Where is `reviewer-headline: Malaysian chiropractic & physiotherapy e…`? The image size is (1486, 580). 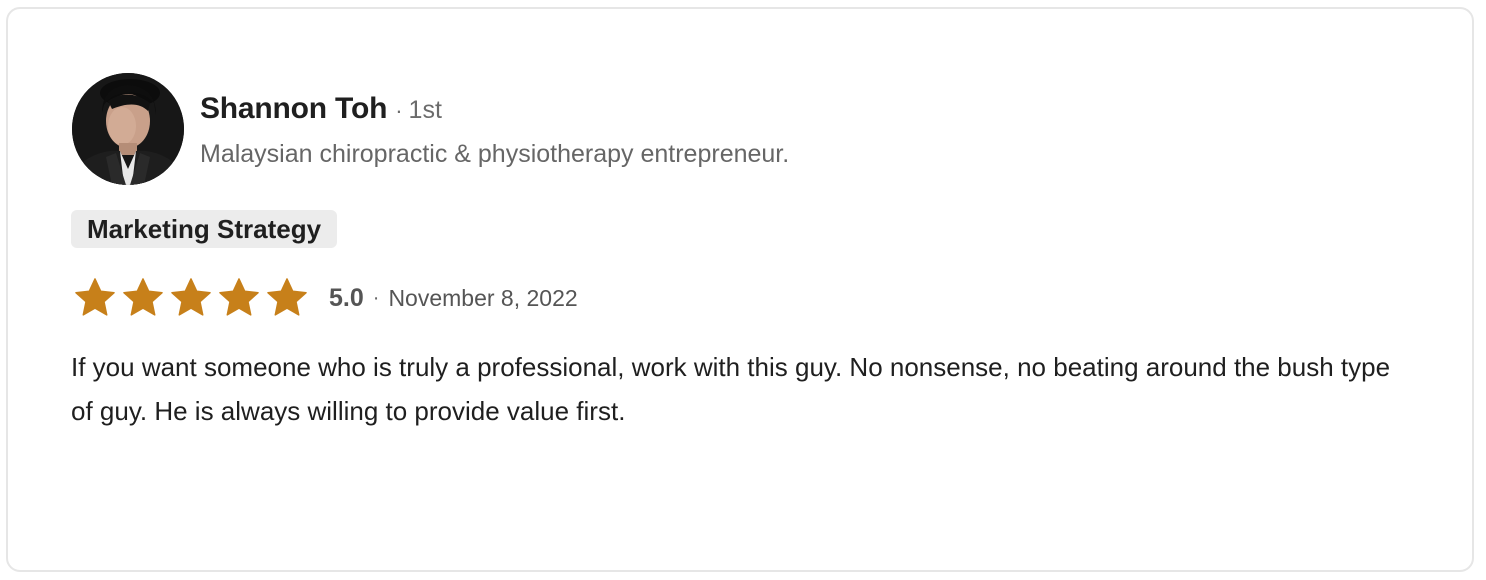
reviewer-headline: Malaysian chiropractic & physiotherapy e… is located at coordinates (495, 154).